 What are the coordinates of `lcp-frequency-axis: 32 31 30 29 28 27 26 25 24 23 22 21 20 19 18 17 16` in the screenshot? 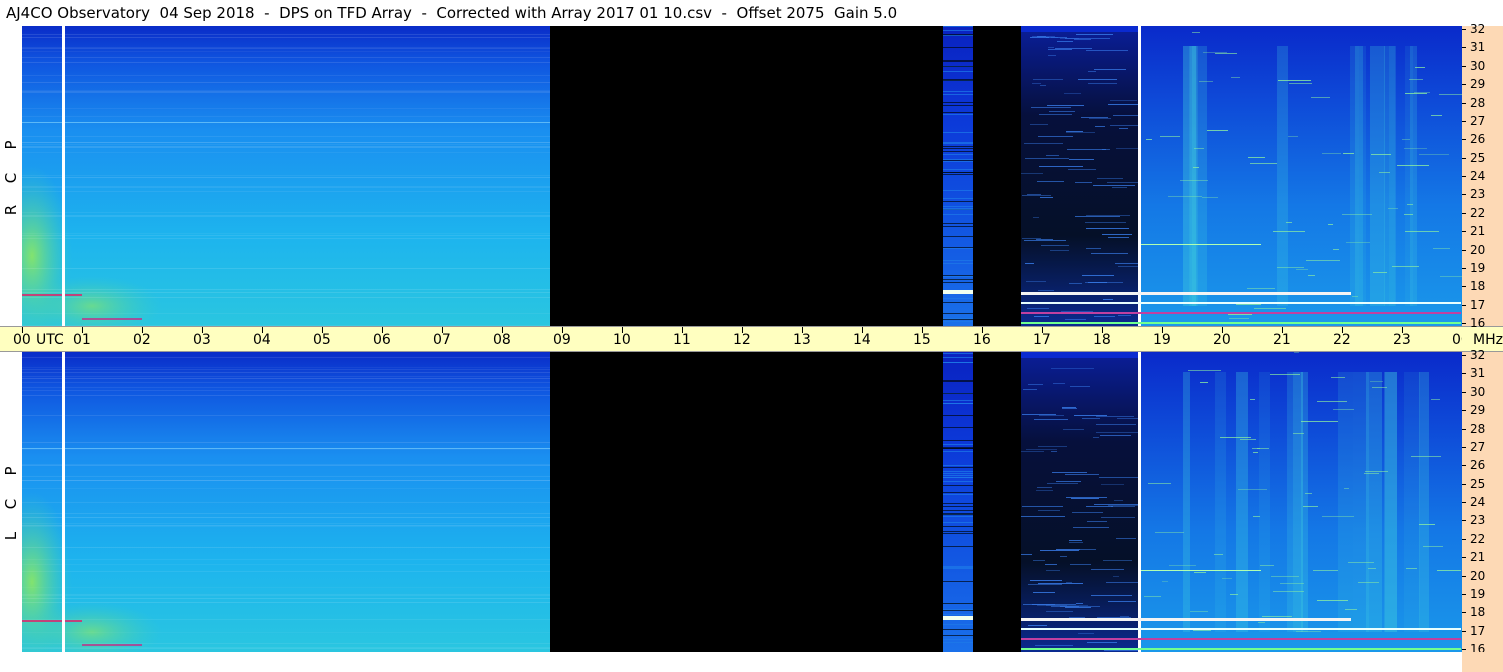 It's located at (1482, 502).